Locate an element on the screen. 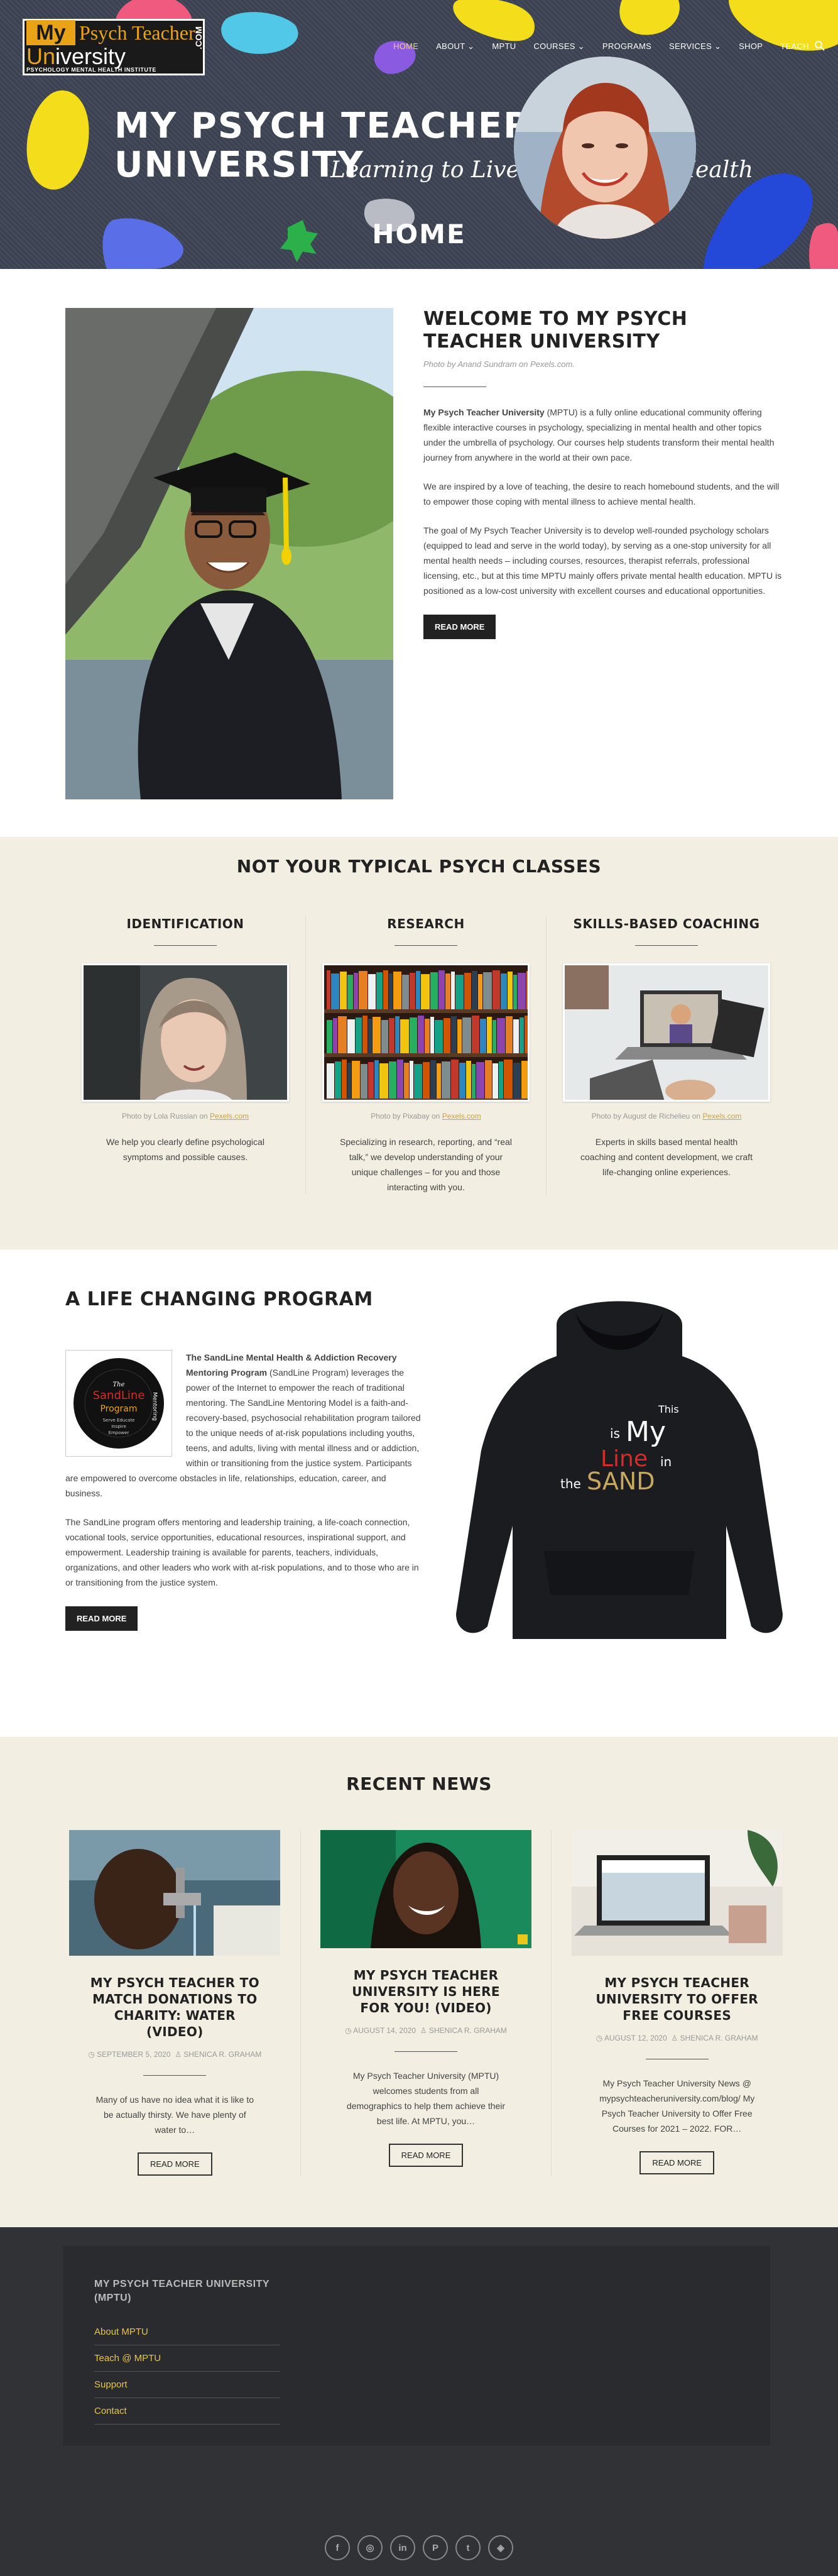  social-links: f ◎ in P t ◈ is located at coordinates (419, 2547).